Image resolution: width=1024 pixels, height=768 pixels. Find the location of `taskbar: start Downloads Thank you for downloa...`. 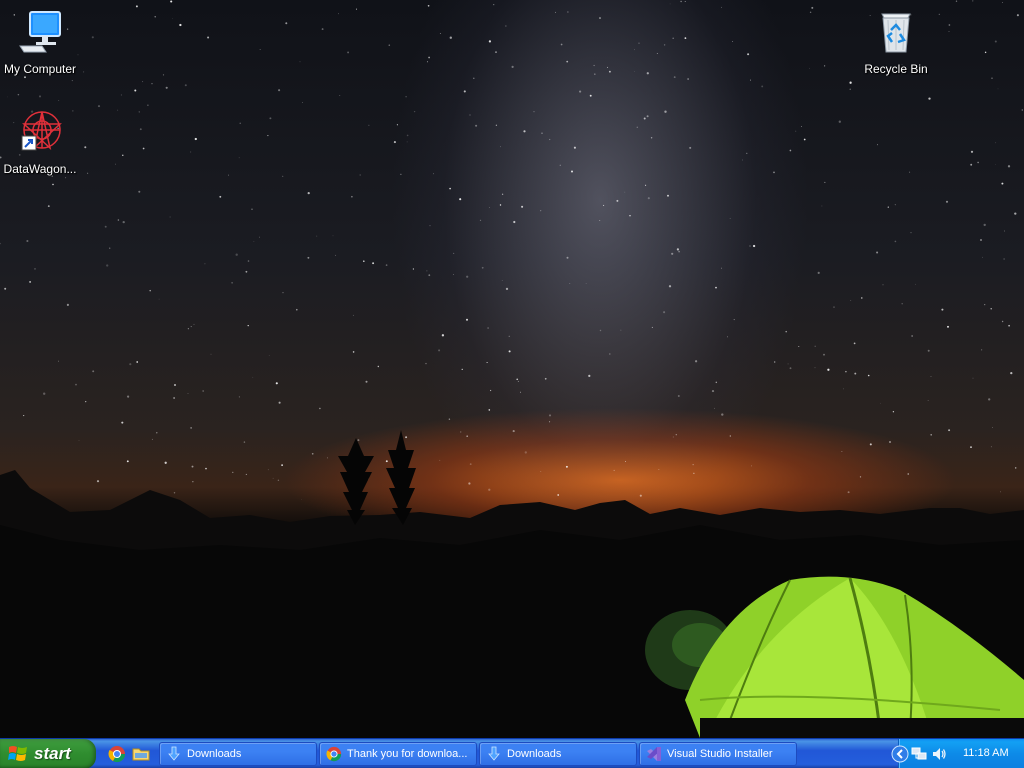

taskbar: start Downloads Thank you for downloa... is located at coordinates (512, 753).